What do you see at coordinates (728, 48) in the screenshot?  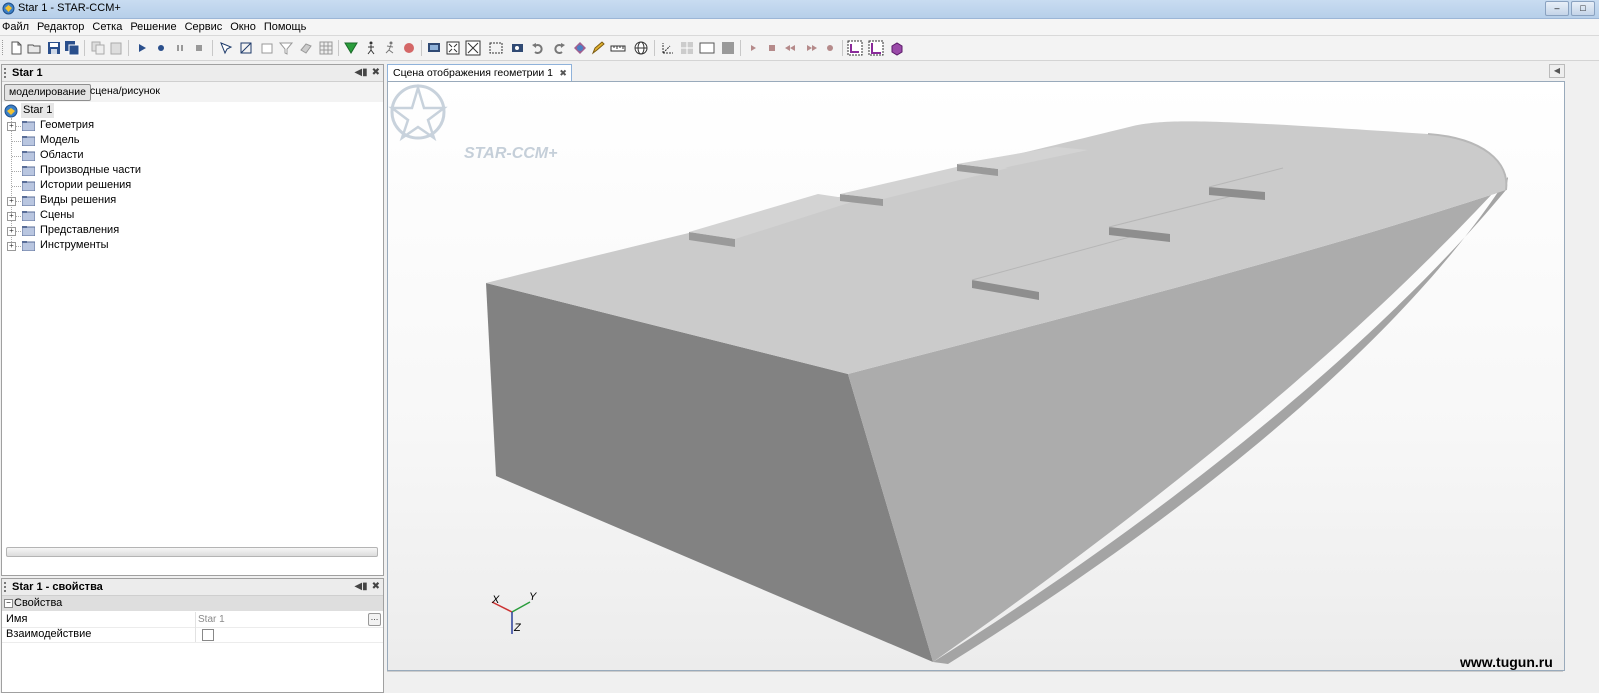 I see `frame2-icon` at bounding box center [728, 48].